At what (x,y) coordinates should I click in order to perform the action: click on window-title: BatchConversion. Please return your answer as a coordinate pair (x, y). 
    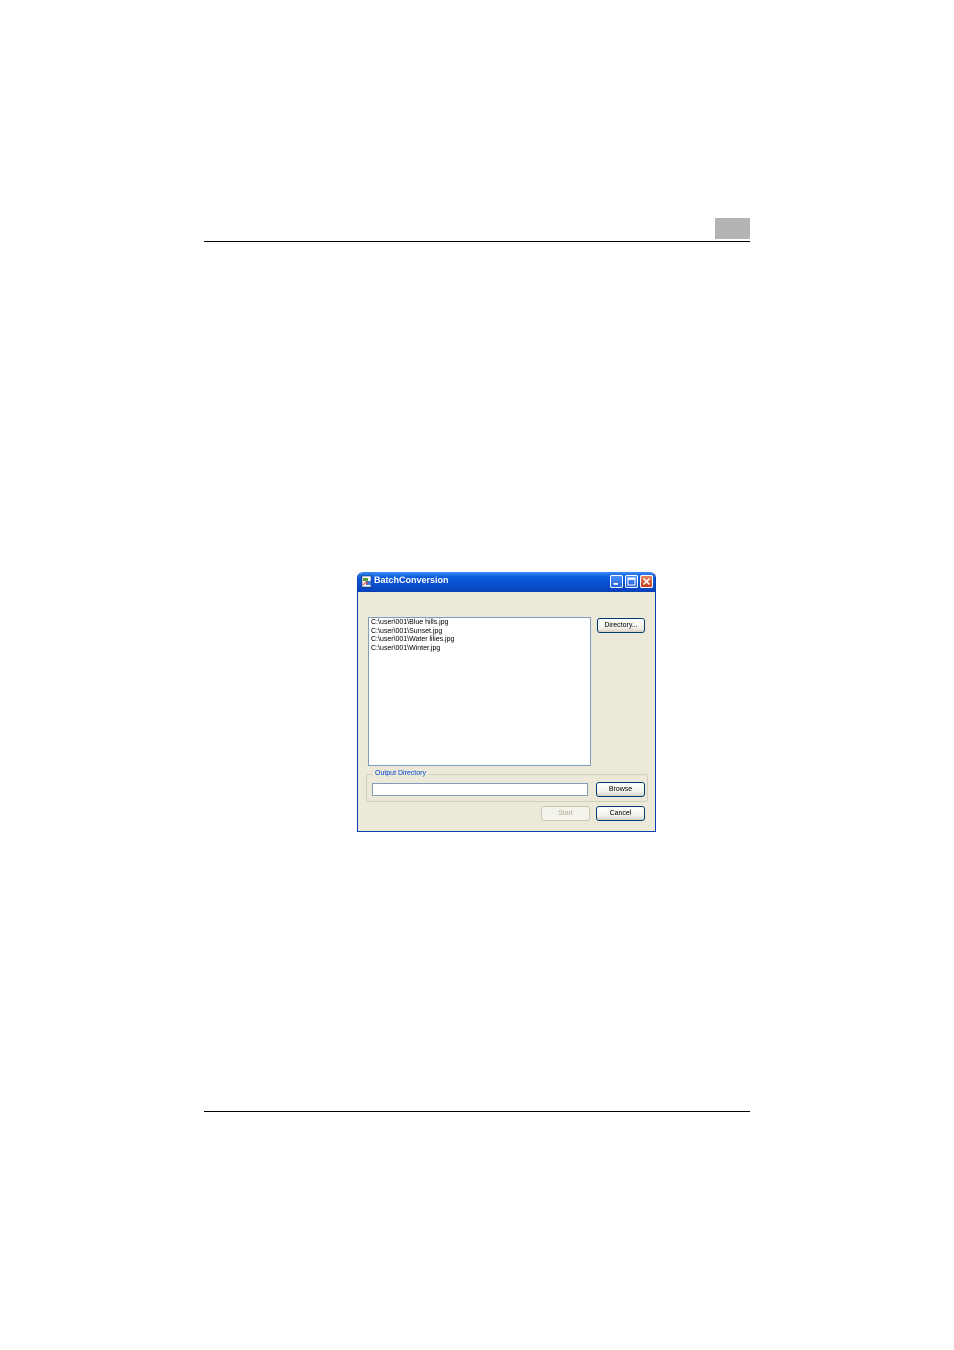
    Looking at the image, I should click on (411, 580).